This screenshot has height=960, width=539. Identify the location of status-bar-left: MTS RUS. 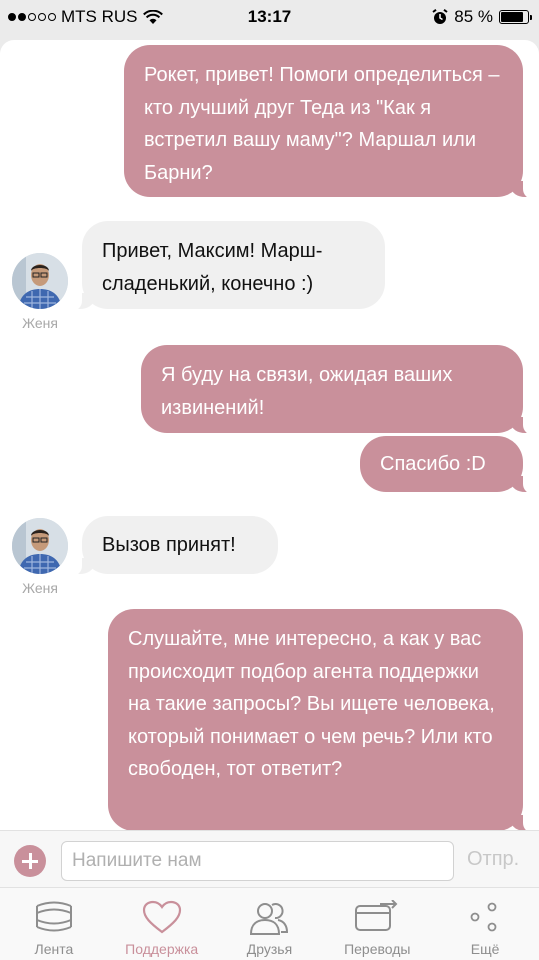
(85, 17).